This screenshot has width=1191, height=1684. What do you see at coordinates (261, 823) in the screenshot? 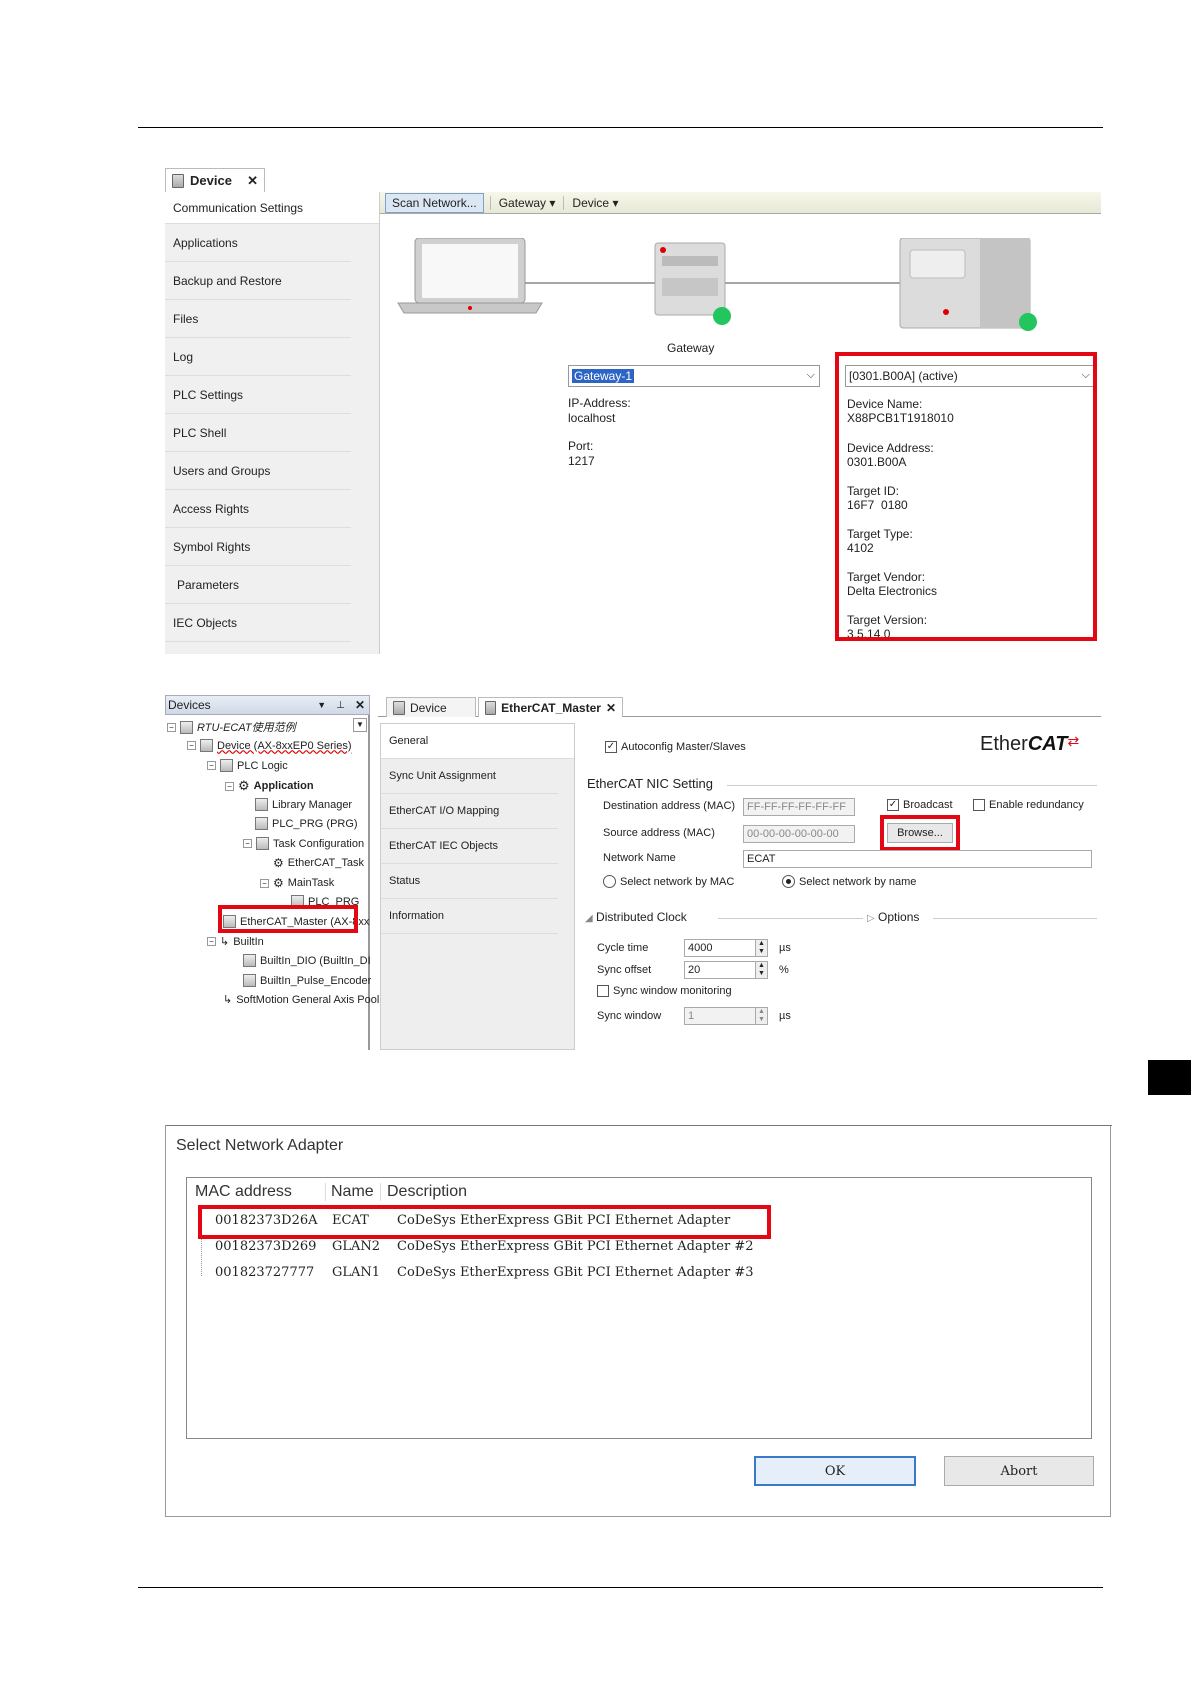
I see `program-icon` at bounding box center [261, 823].